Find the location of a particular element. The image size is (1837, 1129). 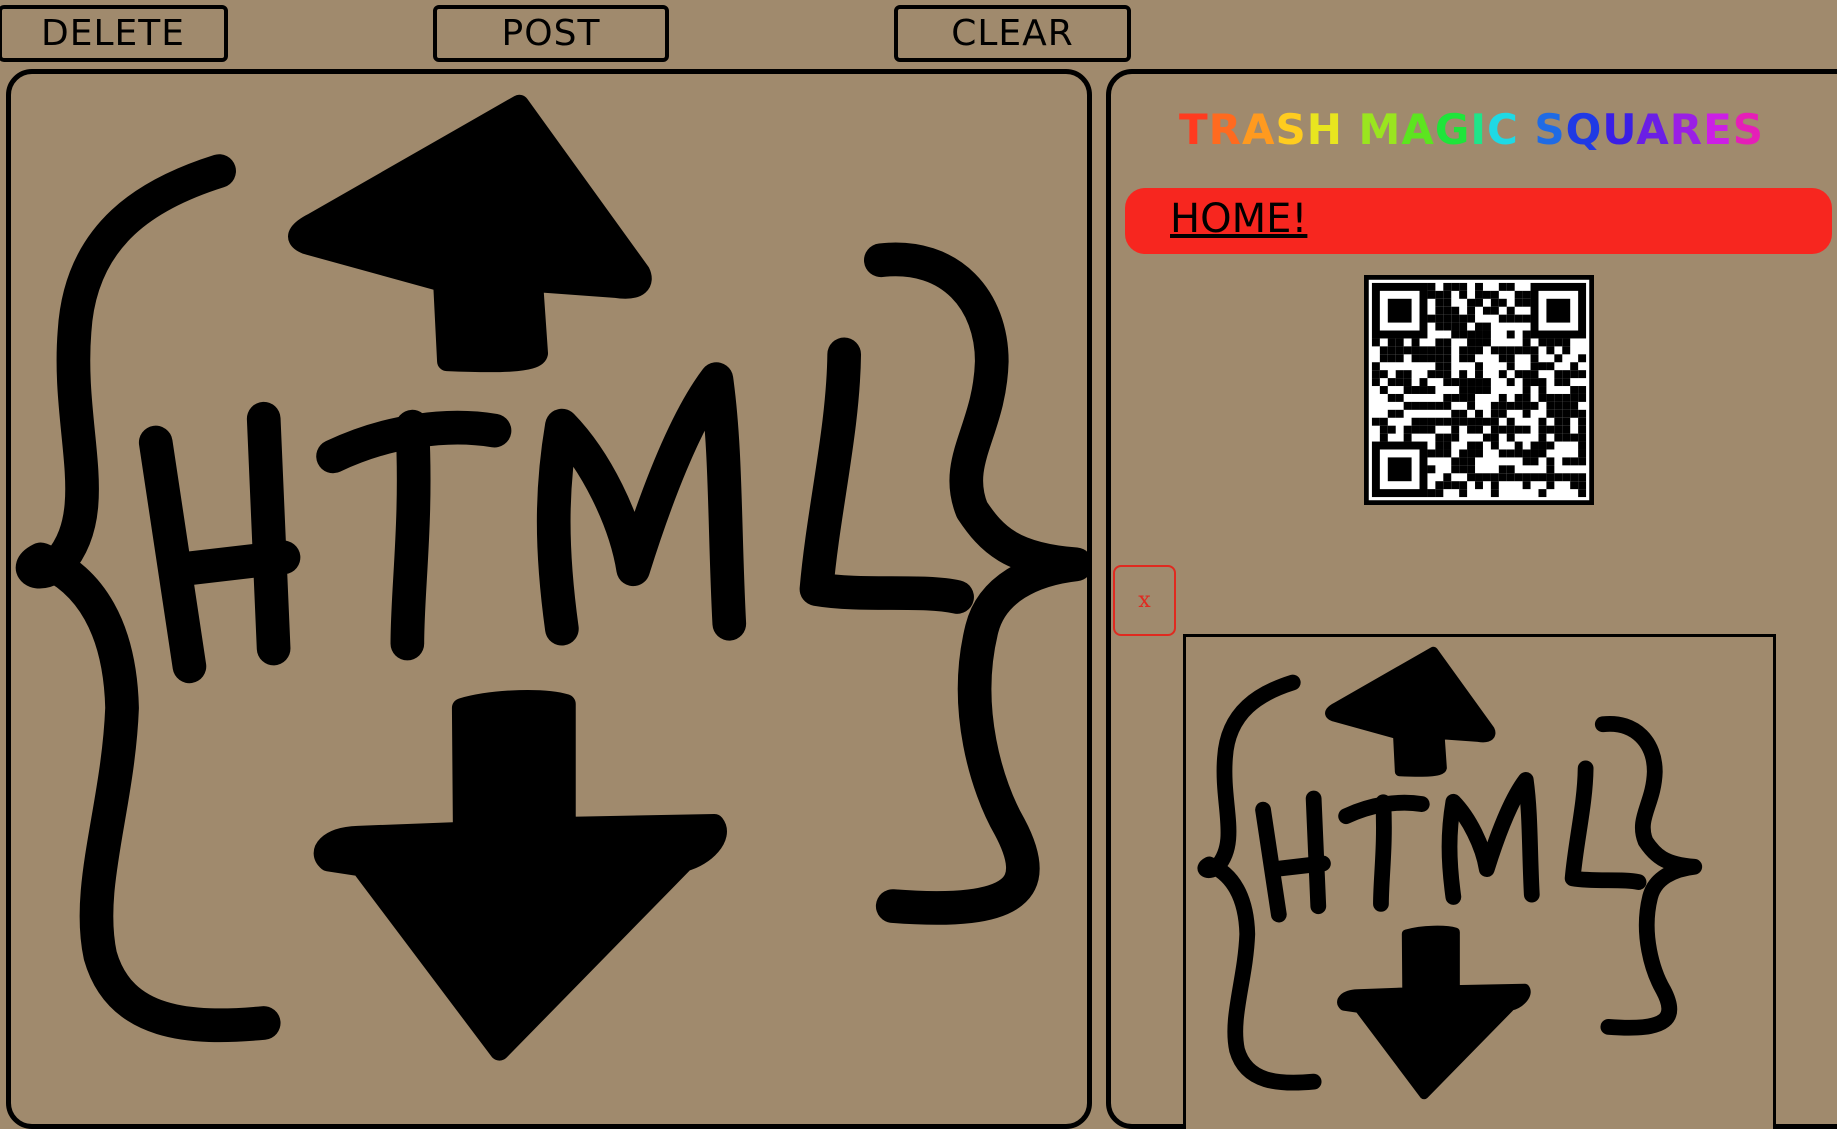

title-letter: U is located at coordinates (1619, 129).